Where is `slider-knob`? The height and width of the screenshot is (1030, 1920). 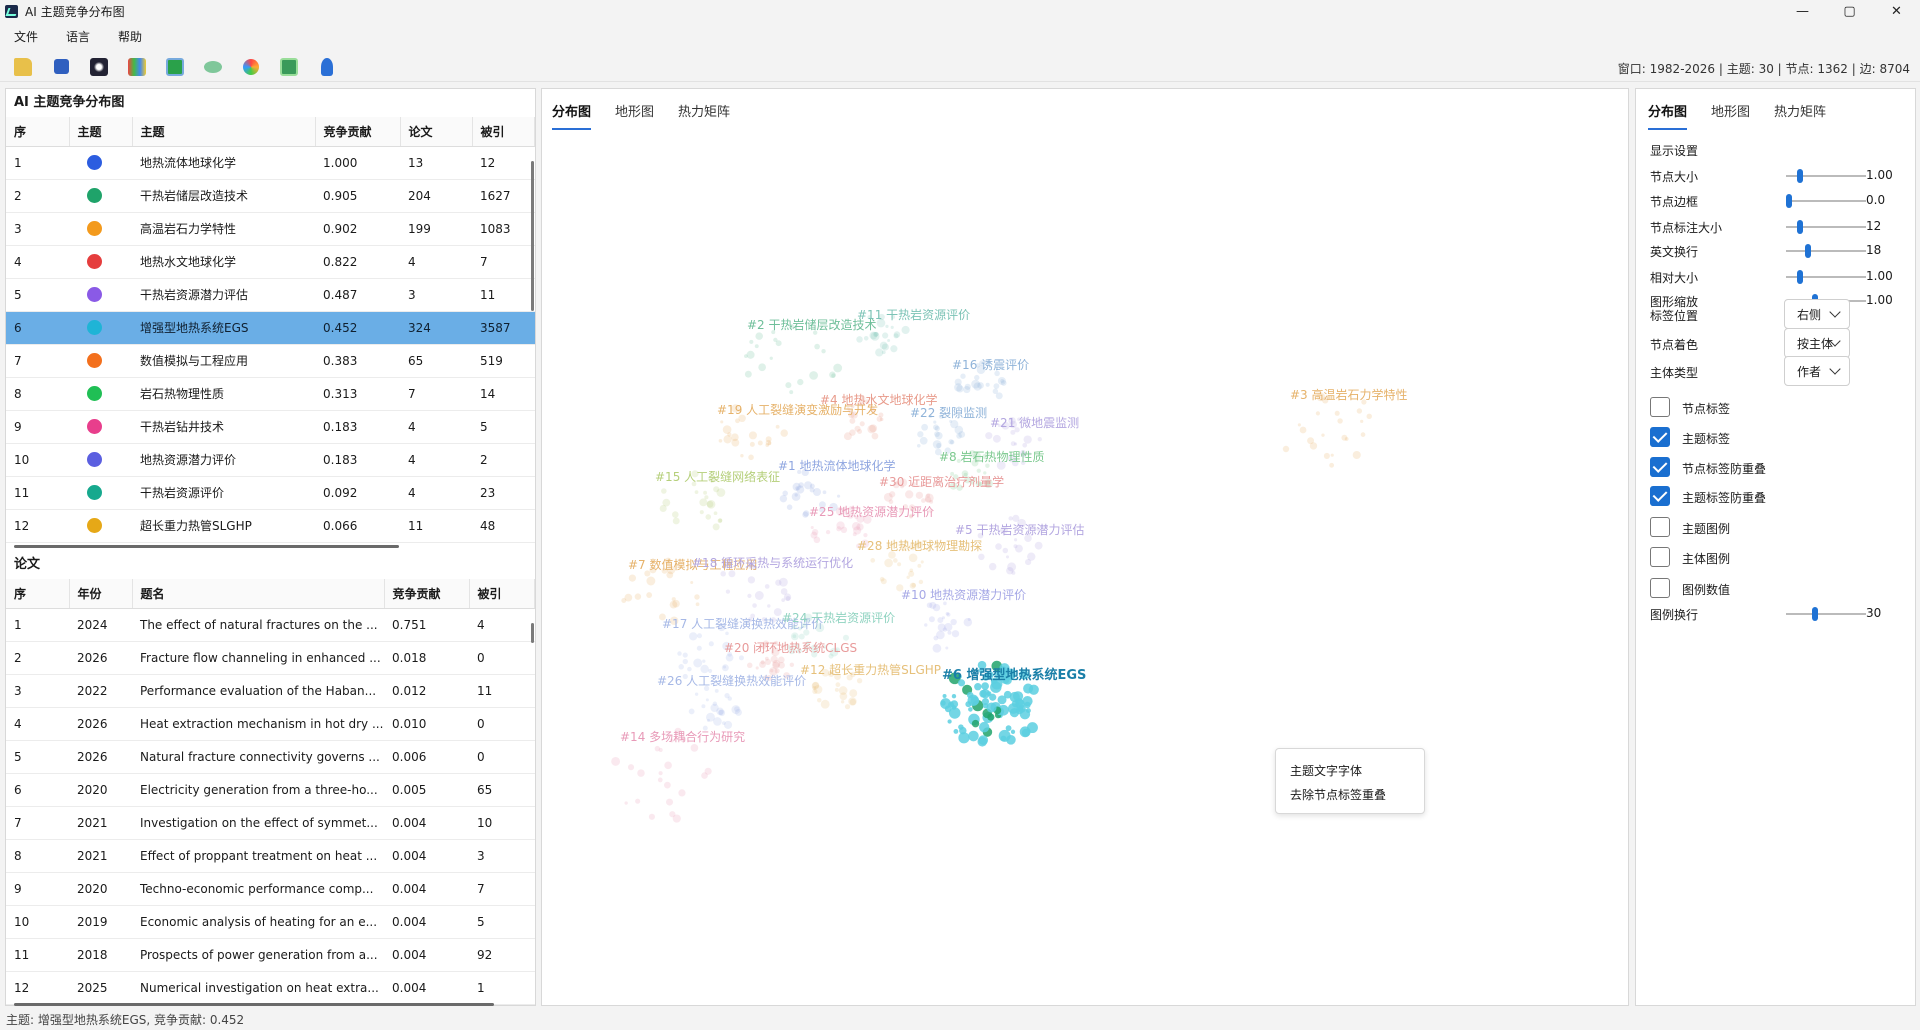 slider-knob is located at coordinates (1815, 614).